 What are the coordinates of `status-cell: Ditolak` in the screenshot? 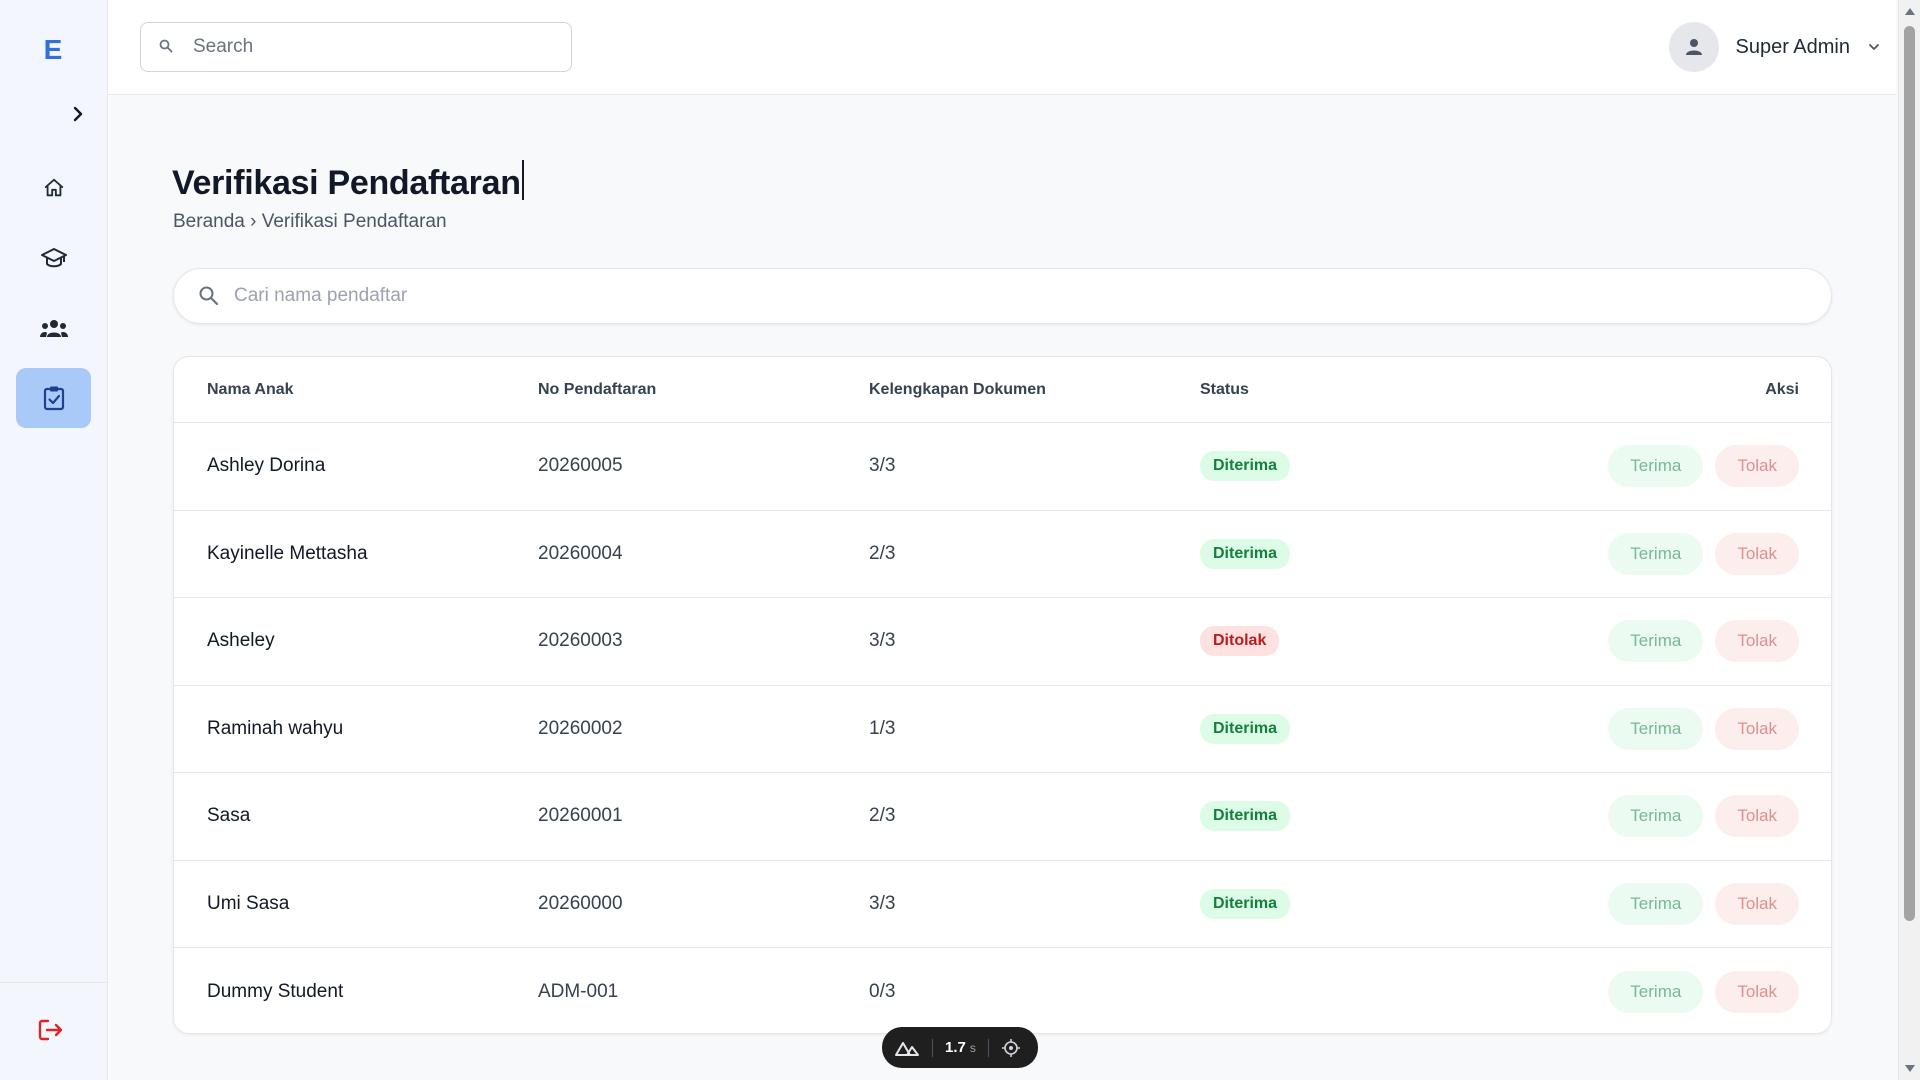 It's located at (1240, 641).